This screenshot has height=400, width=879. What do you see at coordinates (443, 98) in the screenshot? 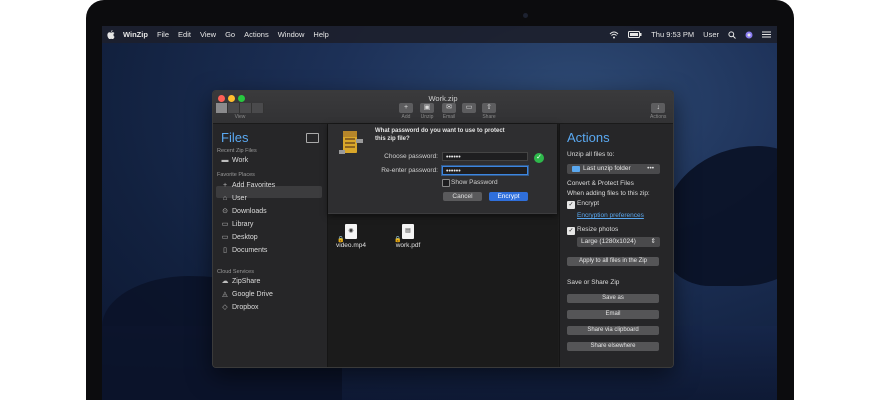
I see `window-title: Work.zip` at bounding box center [443, 98].